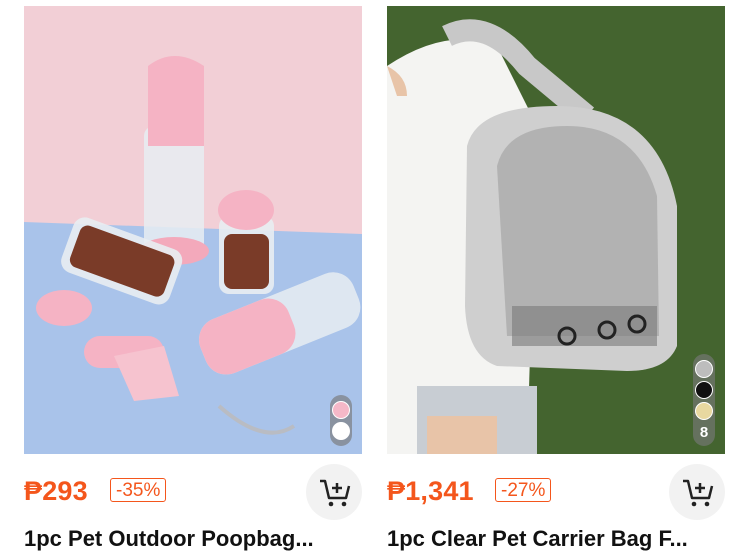  I want to click on color-swatches, so click(341, 420).